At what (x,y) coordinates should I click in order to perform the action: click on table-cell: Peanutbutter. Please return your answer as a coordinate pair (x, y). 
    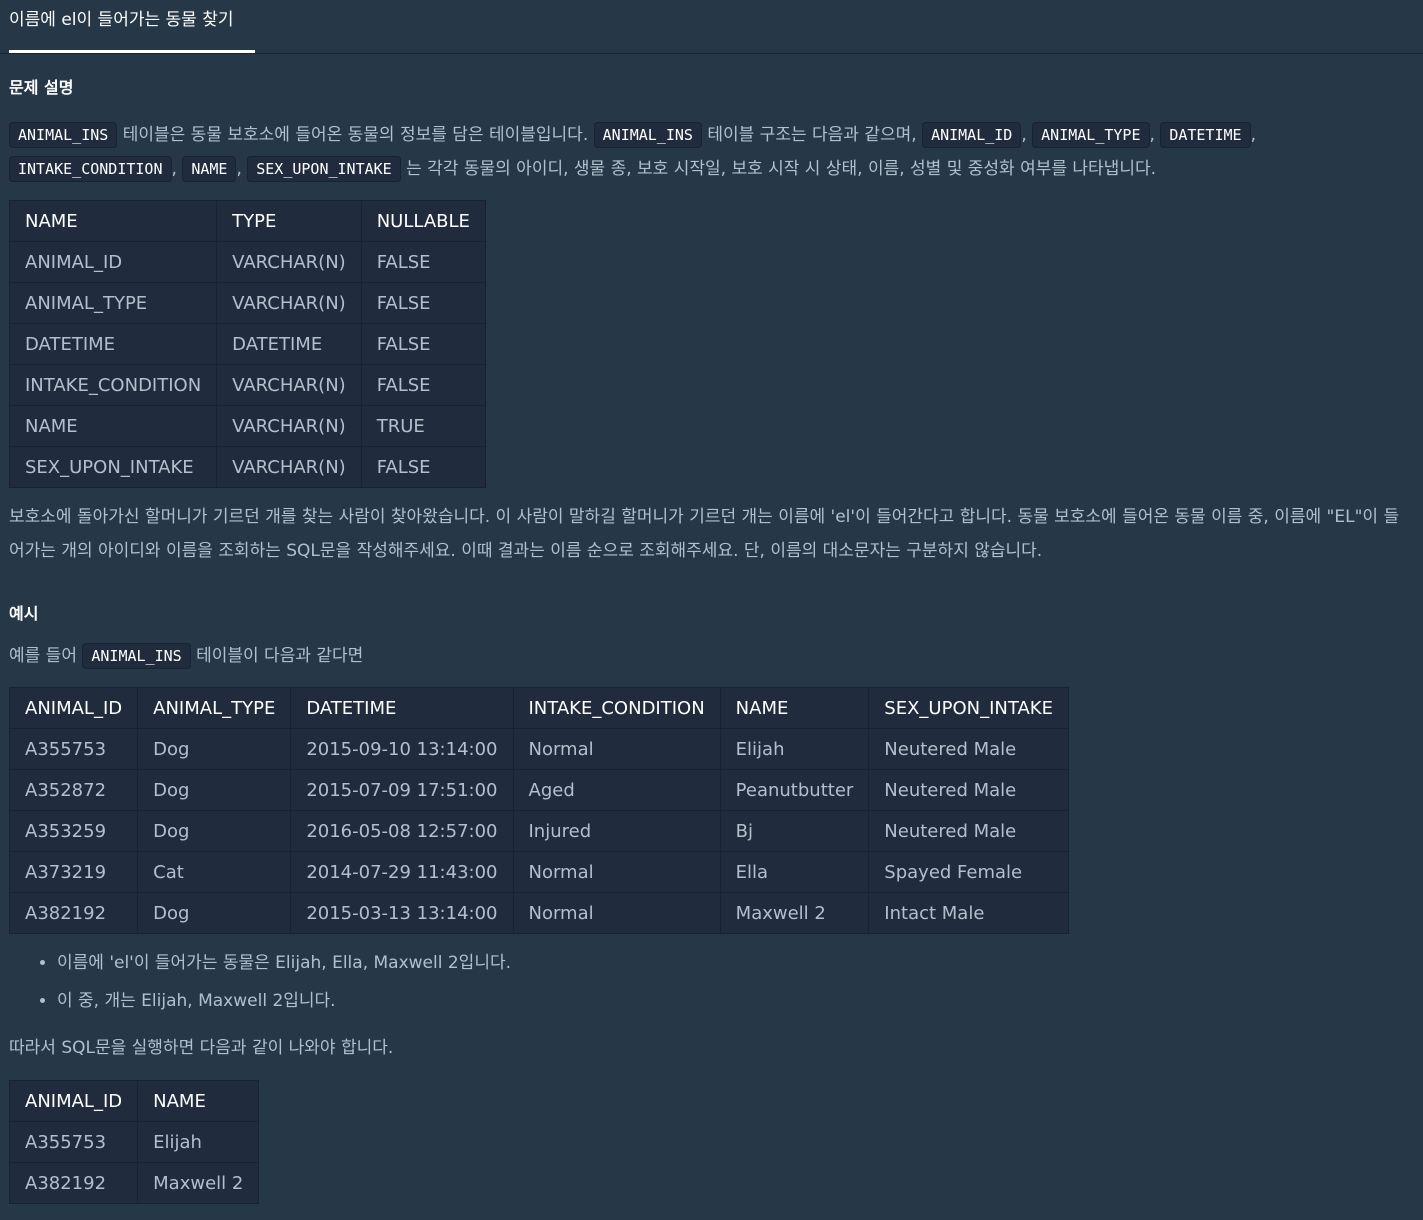
    Looking at the image, I should click on (794, 790).